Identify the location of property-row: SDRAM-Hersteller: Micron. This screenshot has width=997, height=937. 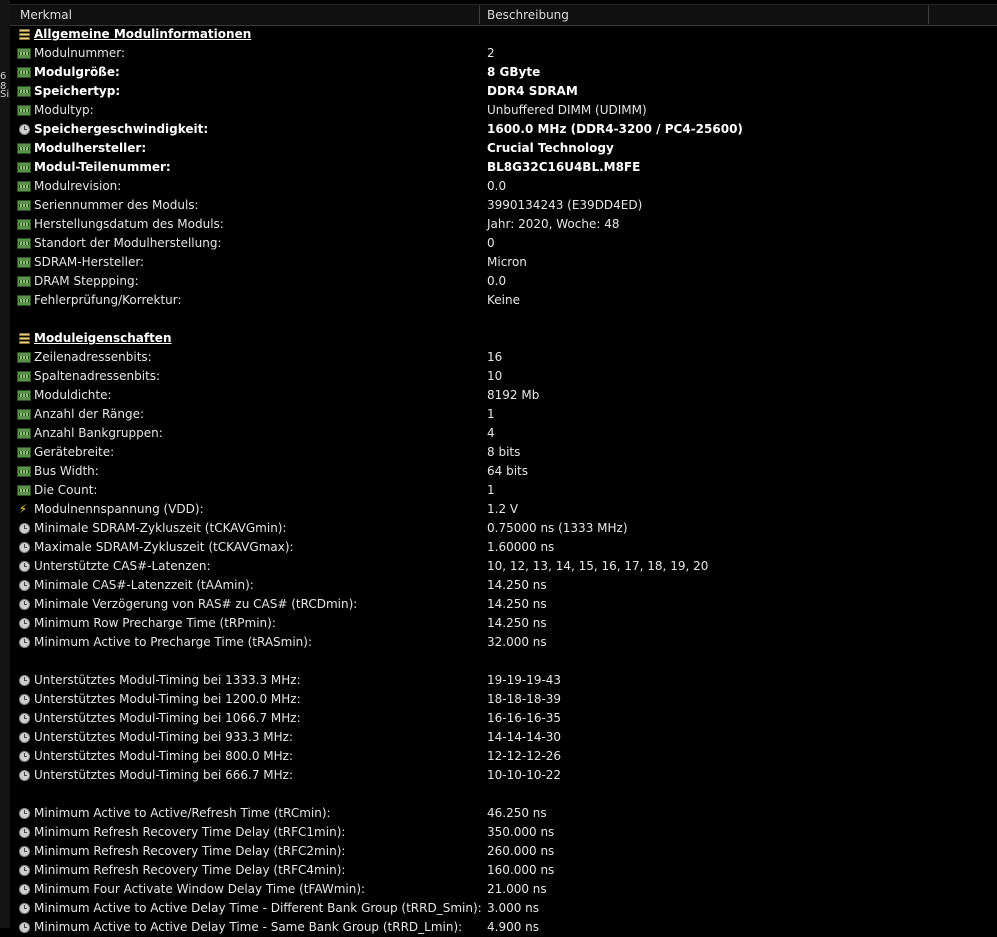
(498, 262).